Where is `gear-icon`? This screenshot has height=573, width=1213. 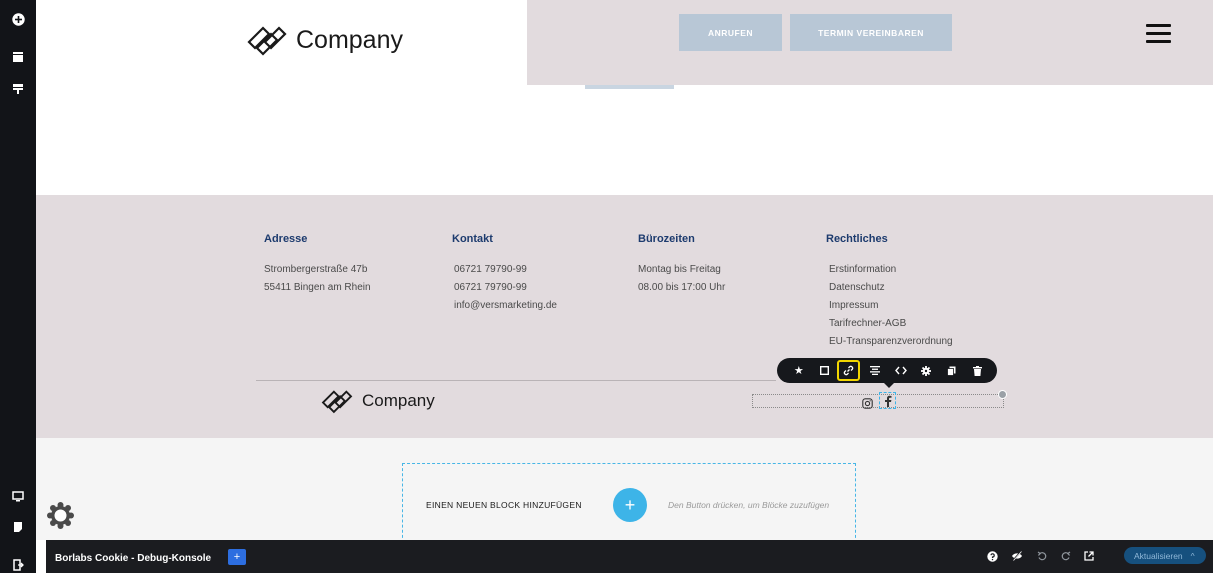
gear-icon is located at coordinates (927, 370).